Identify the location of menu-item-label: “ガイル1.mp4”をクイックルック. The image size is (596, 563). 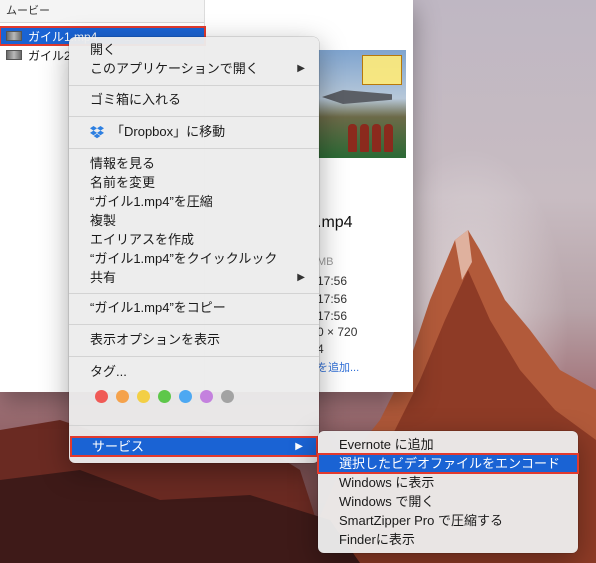
(184, 258).